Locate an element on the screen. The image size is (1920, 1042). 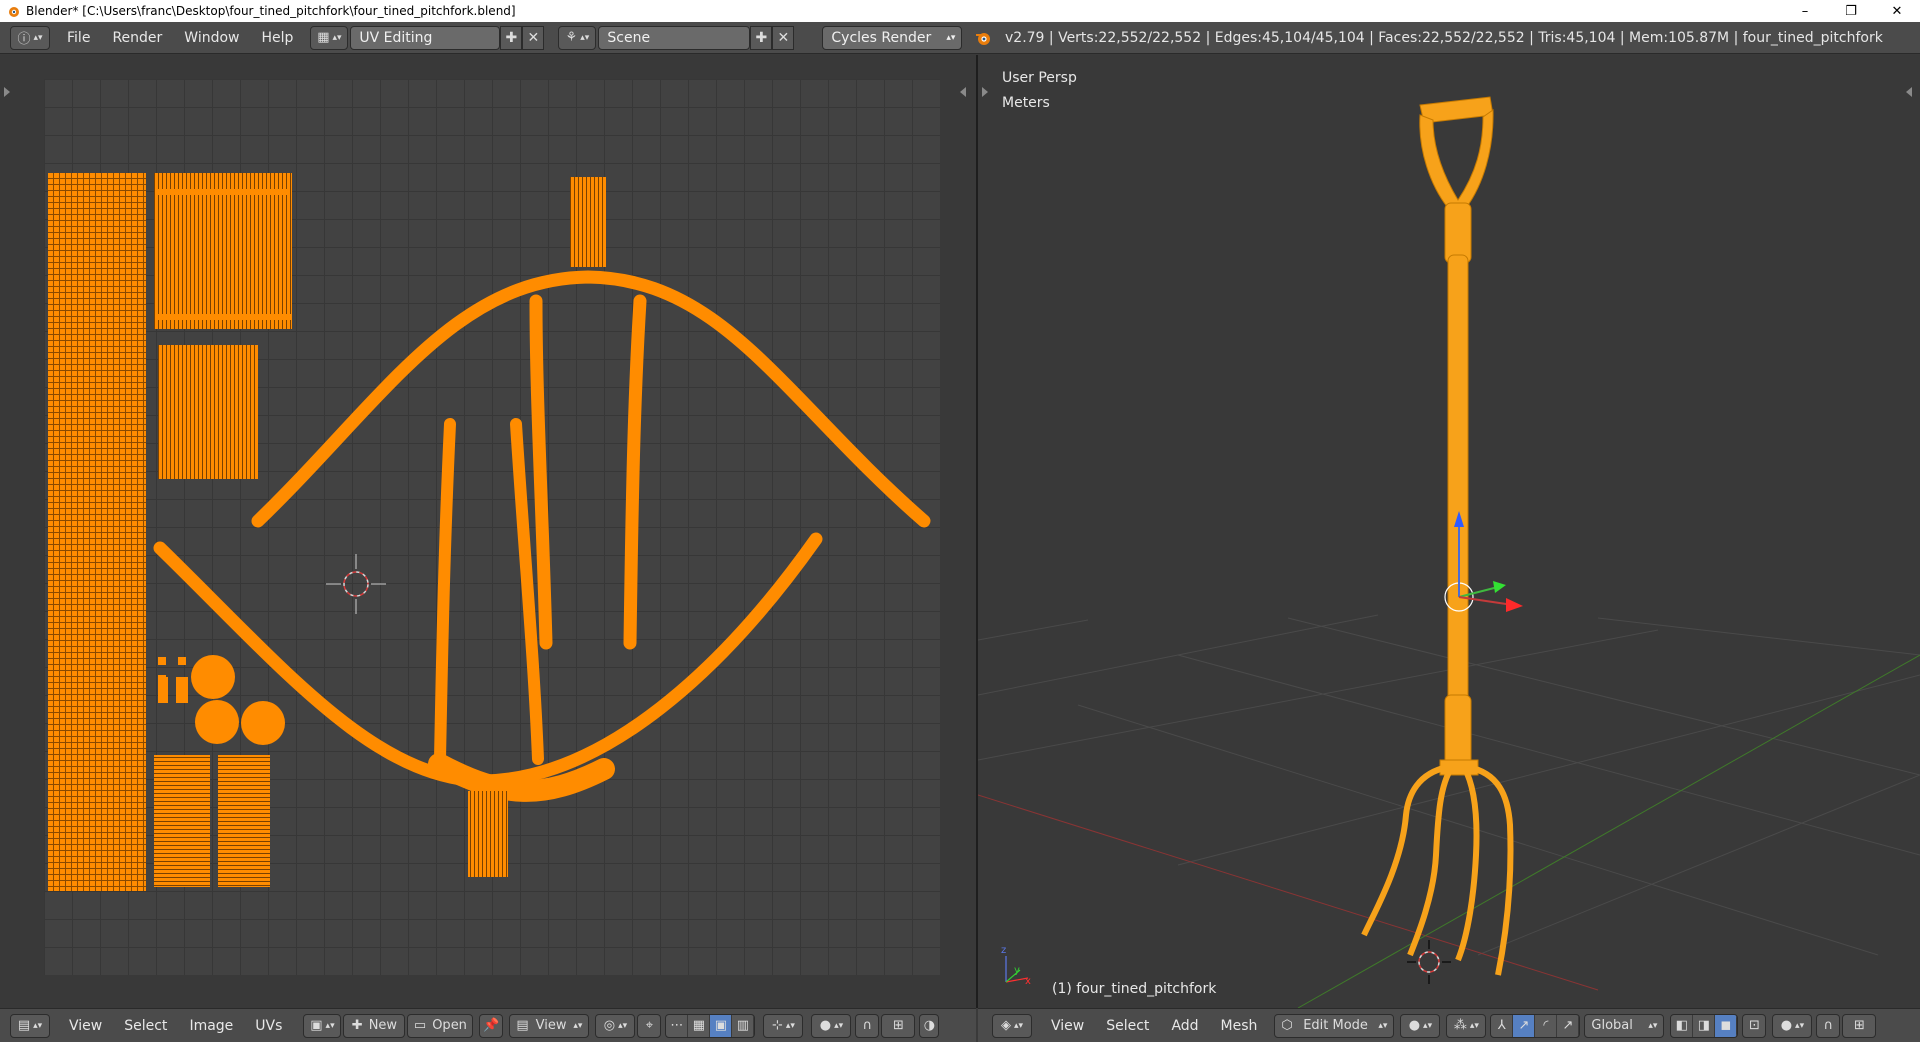
circle-icon: ◑ is located at coordinates (929, 1025).